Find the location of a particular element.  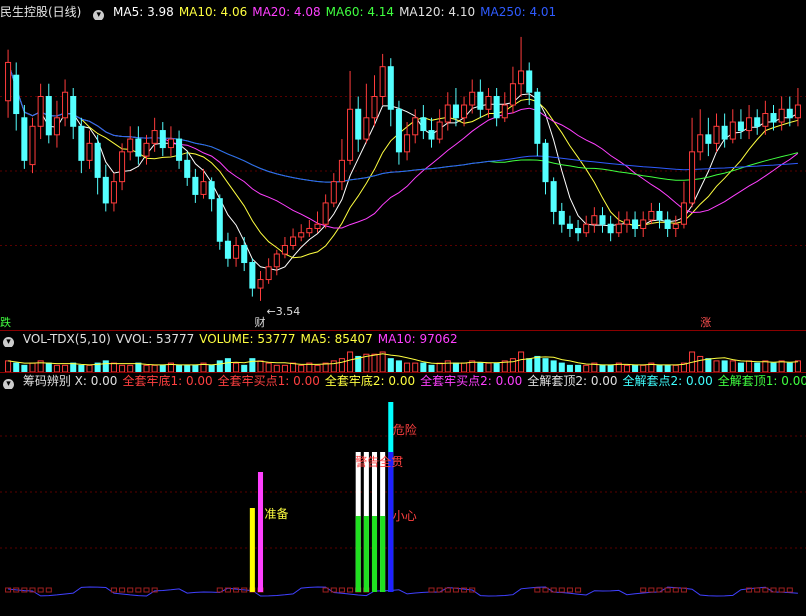

vol-label-1: VVOL: 53777 is located at coordinates (155, 339).